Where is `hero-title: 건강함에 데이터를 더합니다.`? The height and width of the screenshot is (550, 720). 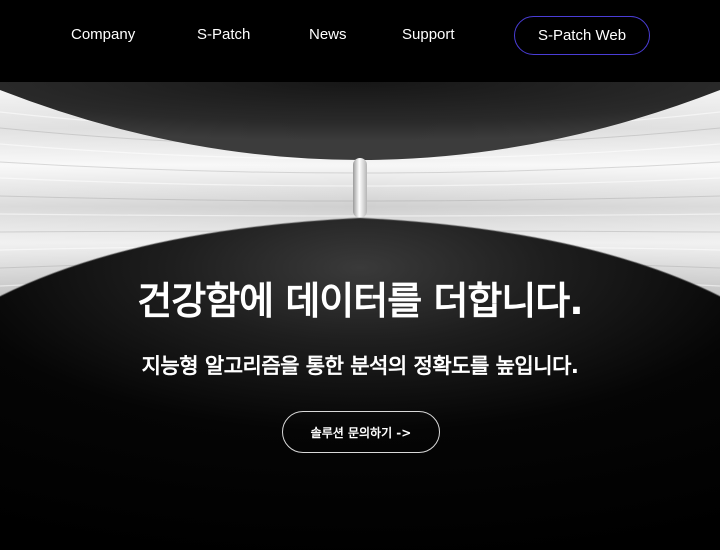
hero-title: 건강함에 데이터를 더합니다. is located at coordinates (360, 301).